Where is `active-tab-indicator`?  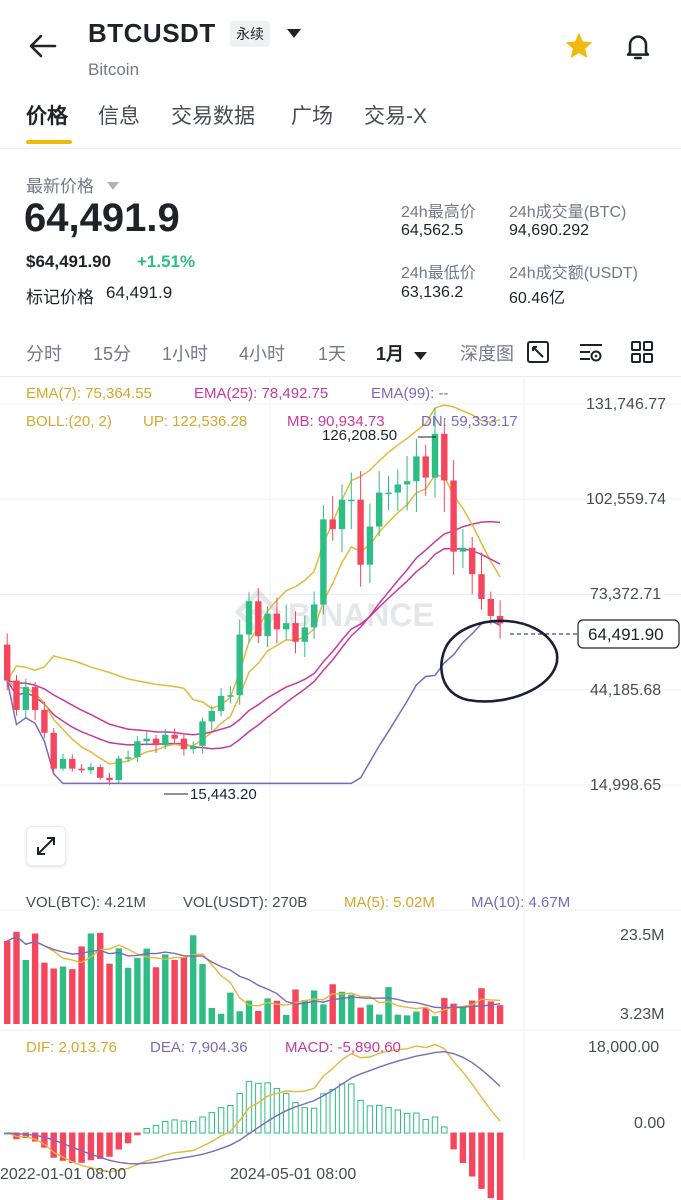 active-tab-indicator is located at coordinates (49, 142).